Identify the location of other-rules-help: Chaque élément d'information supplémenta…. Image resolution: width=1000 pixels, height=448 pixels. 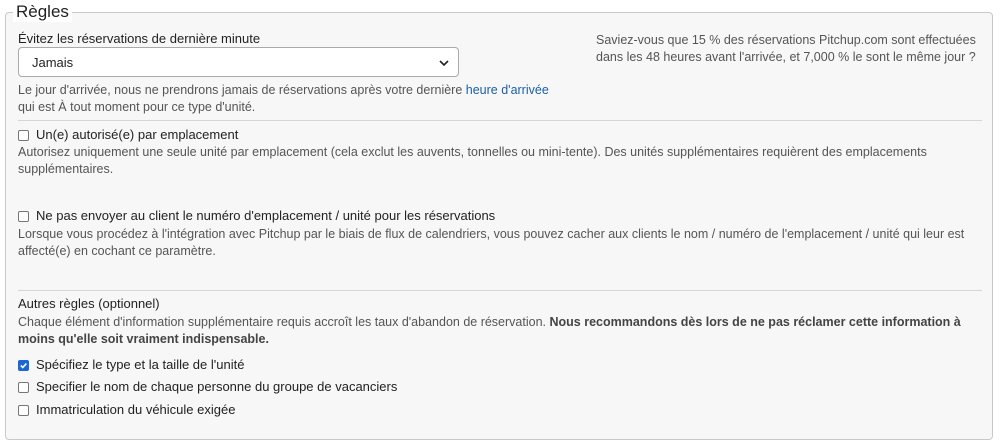
(500, 331).